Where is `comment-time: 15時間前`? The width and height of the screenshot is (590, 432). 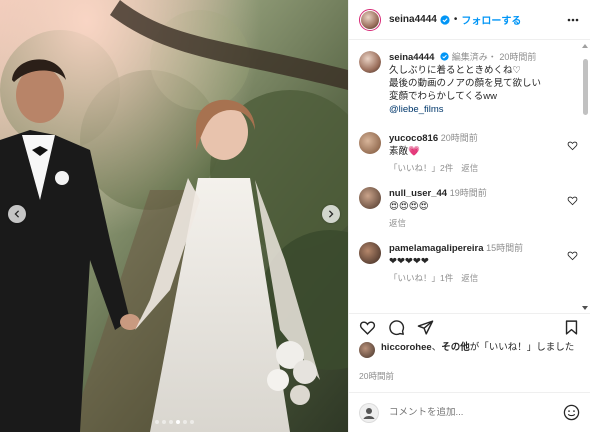
comment-time: 15時間前 is located at coordinates (505, 248).